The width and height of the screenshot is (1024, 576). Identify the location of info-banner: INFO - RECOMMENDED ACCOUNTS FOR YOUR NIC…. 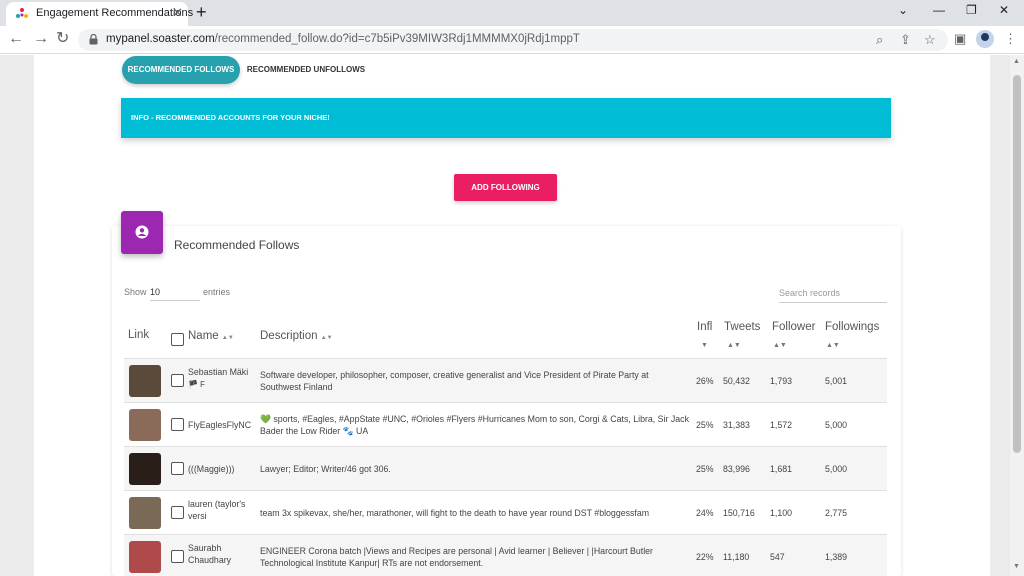
(506, 118).